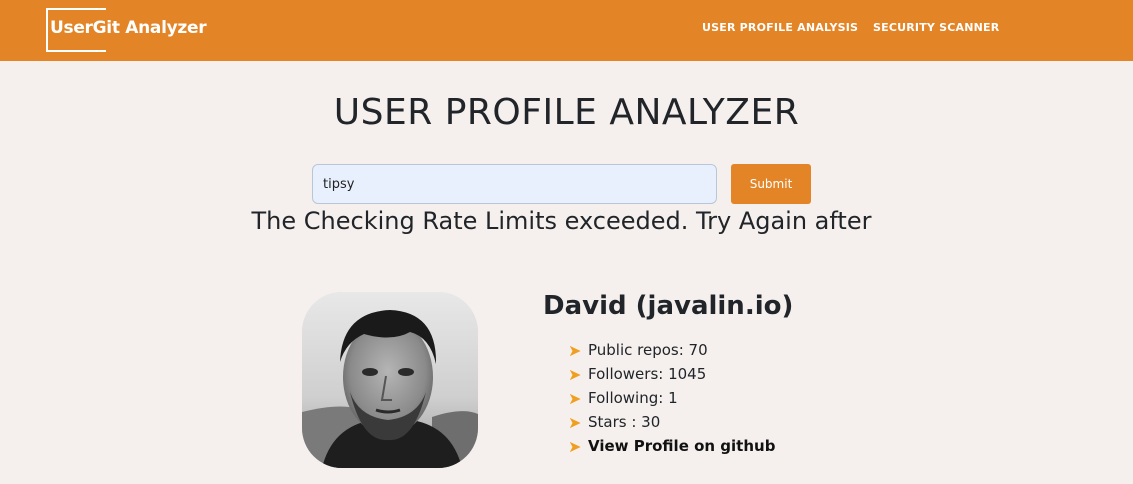 The width and height of the screenshot is (1133, 484). What do you see at coordinates (633, 398) in the screenshot?
I see `stat-text: Following: 1` at bounding box center [633, 398].